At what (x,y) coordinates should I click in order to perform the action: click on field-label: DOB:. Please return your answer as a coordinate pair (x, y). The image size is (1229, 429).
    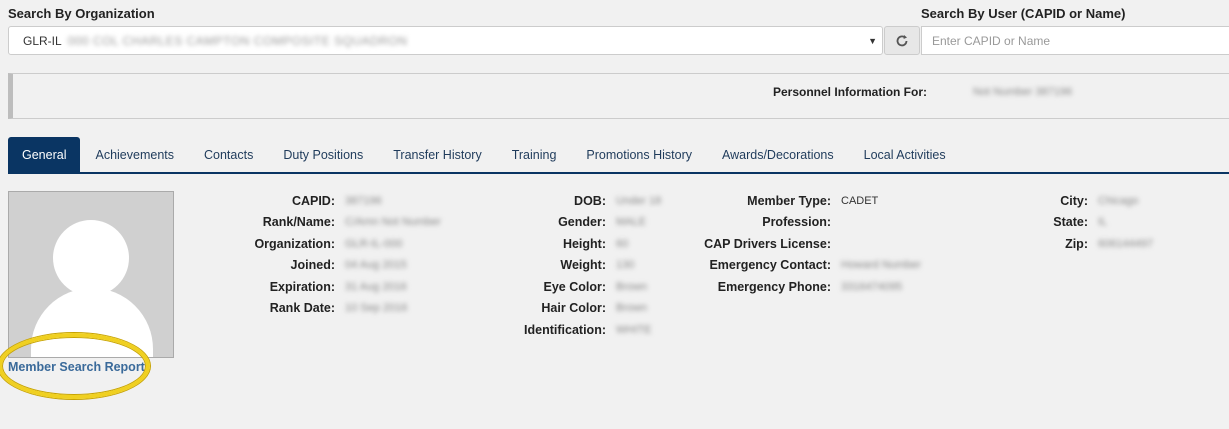
    Looking at the image, I should click on (590, 200).